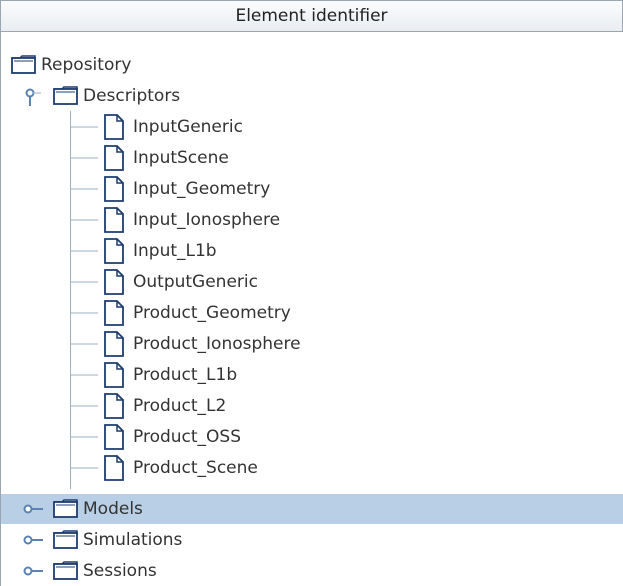  Describe the element at coordinates (175, 251) in the screenshot. I see `tree-leaf-label: Input_L1b` at that location.